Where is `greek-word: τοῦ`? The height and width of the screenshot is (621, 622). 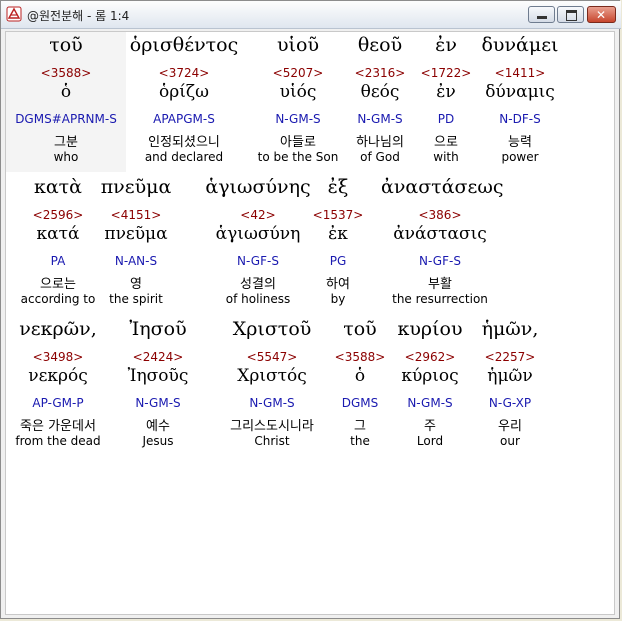 greek-word: τοῦ is located at coordinates (66, 45).